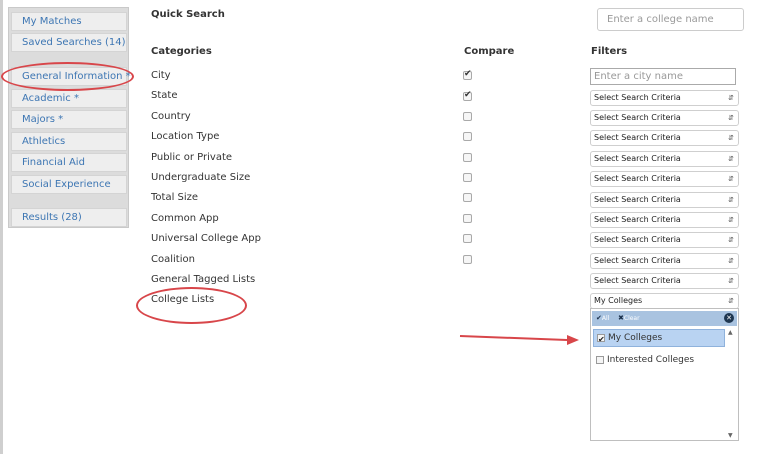  What do you see at coordinates (181, 51) in the screenshot?
I see `categories-header: Categories` at bounding box center [181, 51].